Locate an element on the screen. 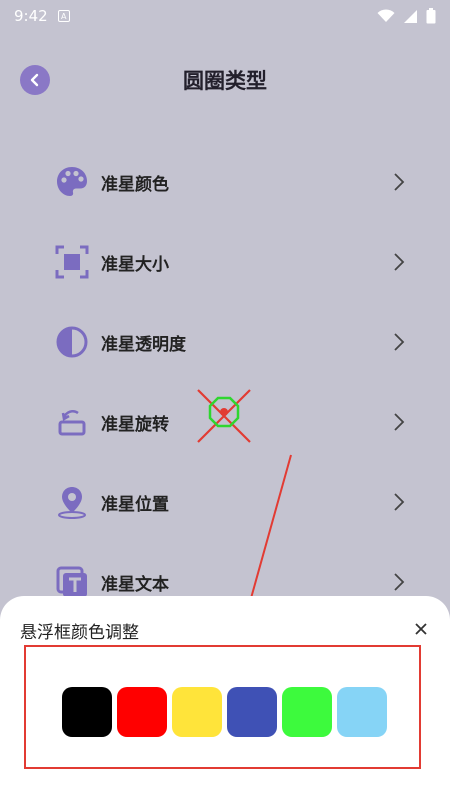 Image resolution: width=450 pixels, height=800 pixels. chevron-left-icon is located at coordinates (34, 80).